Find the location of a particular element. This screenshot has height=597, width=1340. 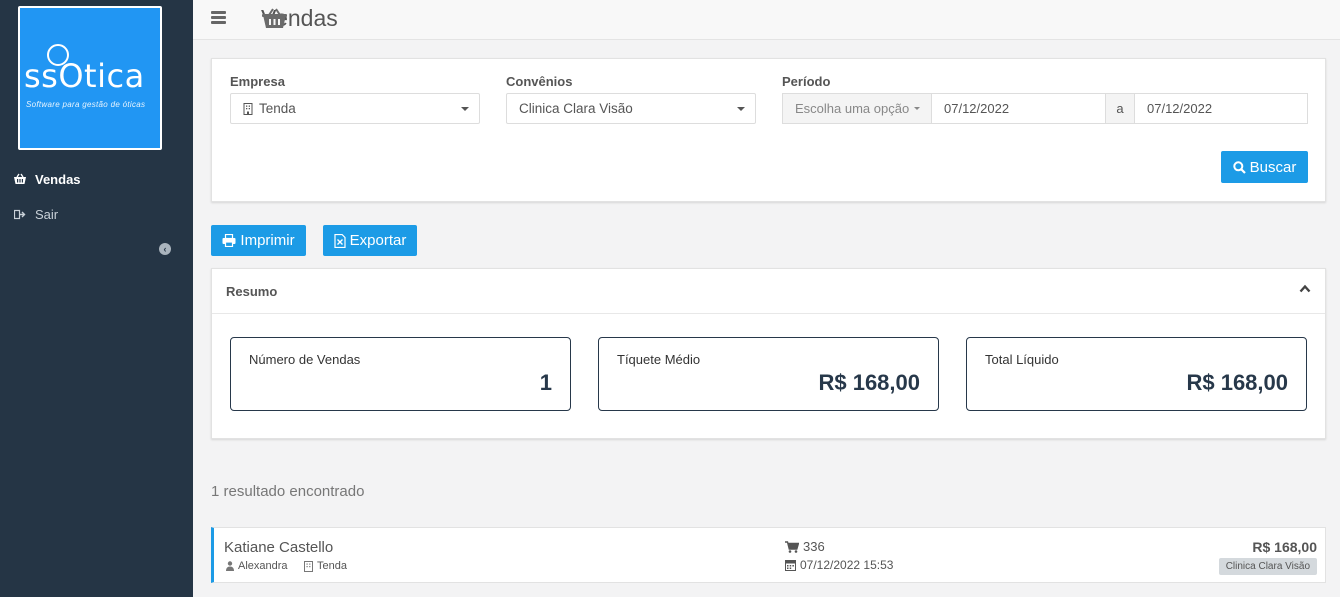

stat-label: Total Líquido is located at coordinates (1022, 359).